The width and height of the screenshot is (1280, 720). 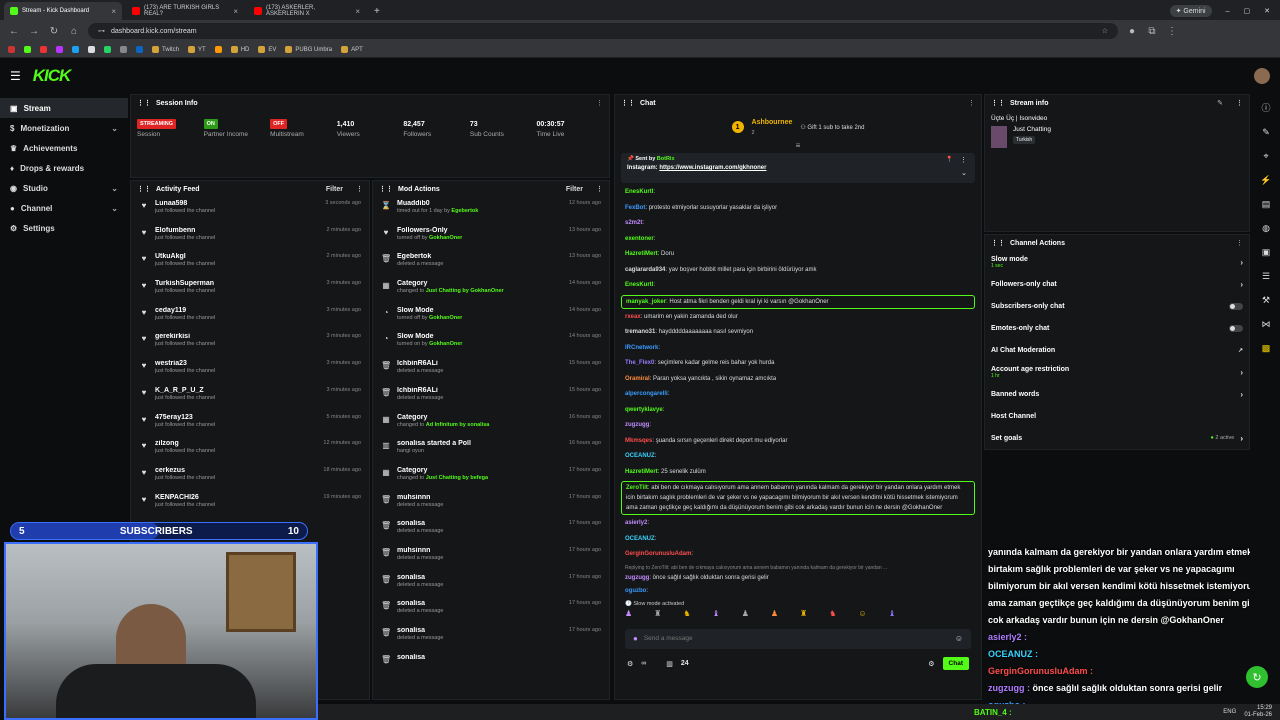 What do you see at coordinates (237, 256) in the screenshot?
I see `activity-user: UtkuAkgl` at bounding box center [237, 256].